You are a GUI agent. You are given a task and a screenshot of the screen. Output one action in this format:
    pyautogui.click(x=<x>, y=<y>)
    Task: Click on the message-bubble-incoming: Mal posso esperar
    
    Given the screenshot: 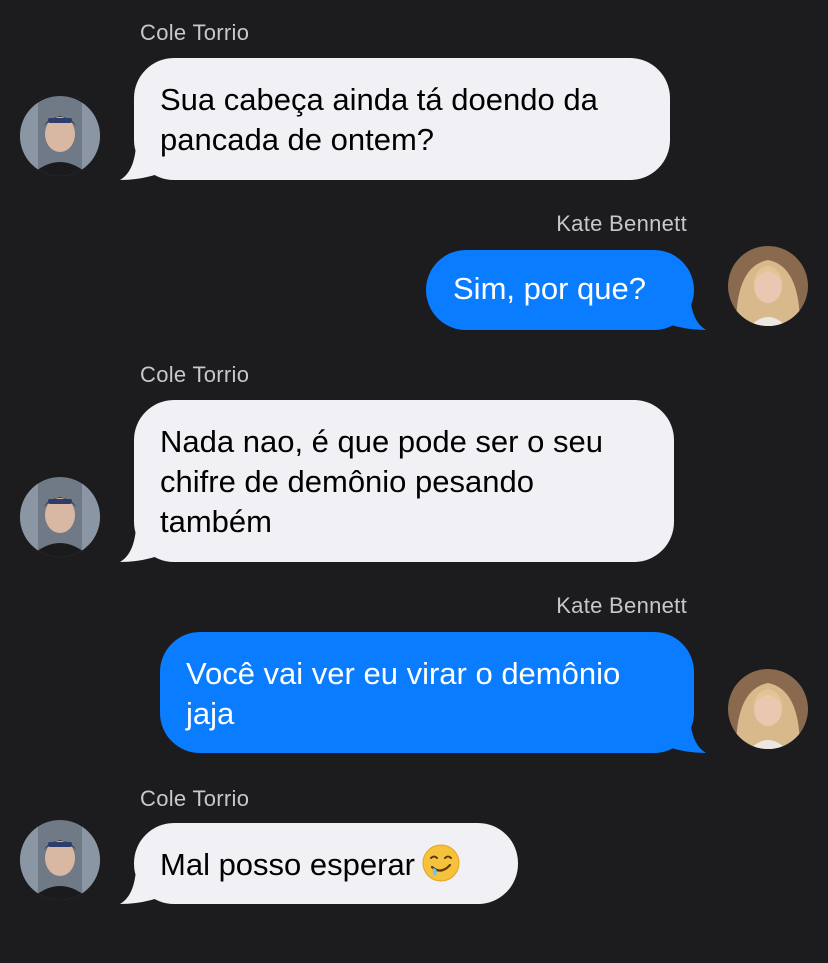 What is the action you would take?
    pyautogui.click(x=326, y=863)
    